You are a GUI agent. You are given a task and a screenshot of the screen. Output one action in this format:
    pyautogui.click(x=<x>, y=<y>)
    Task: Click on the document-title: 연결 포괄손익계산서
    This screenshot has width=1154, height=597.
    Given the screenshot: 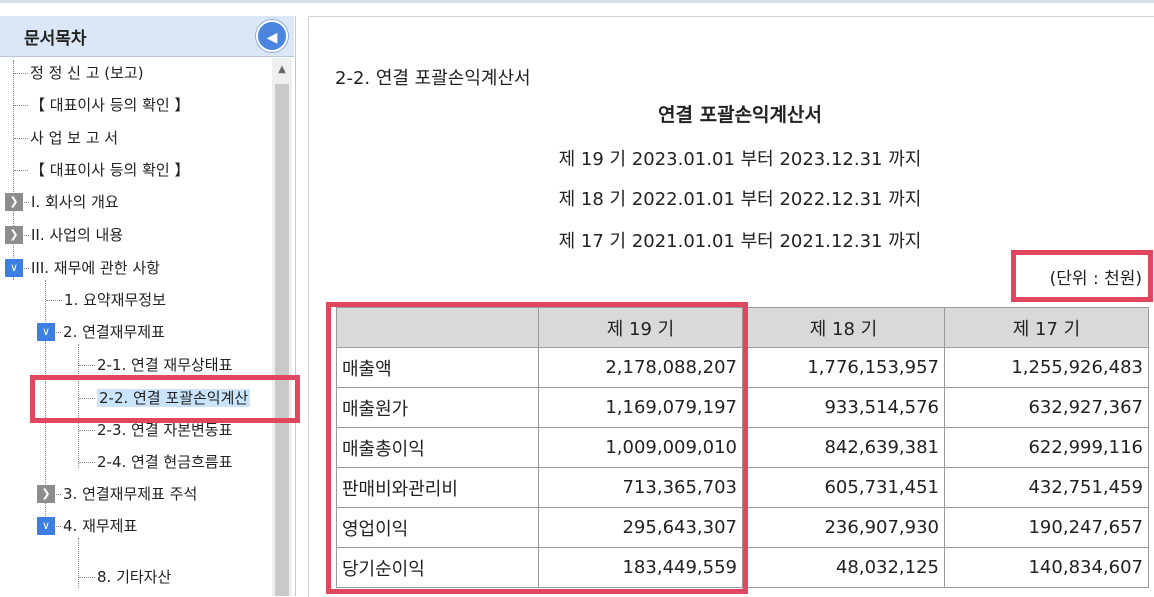 What is the action you would take?
    pyautogui.click(x=740, y=115)
    